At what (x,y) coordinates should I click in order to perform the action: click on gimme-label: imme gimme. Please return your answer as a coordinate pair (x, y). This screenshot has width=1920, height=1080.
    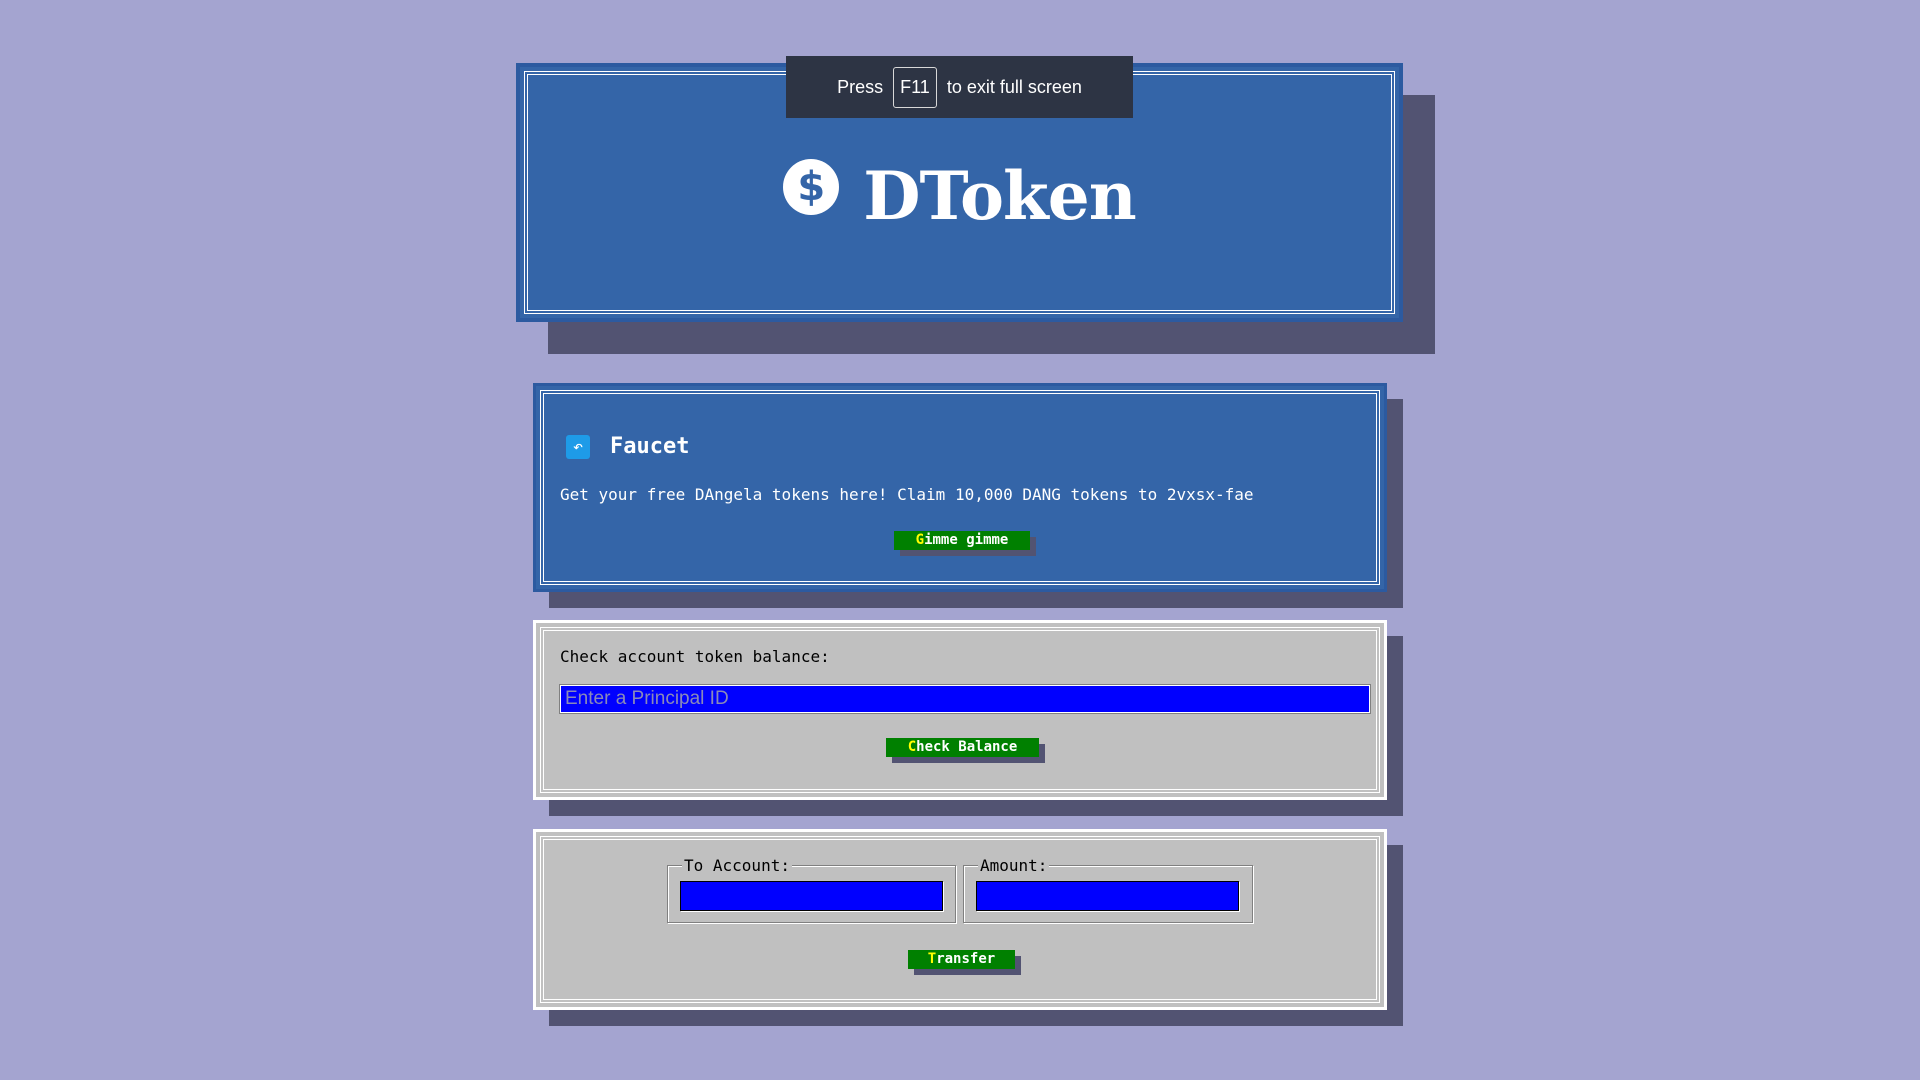
    Looking at the image, I should click on (966, 540).